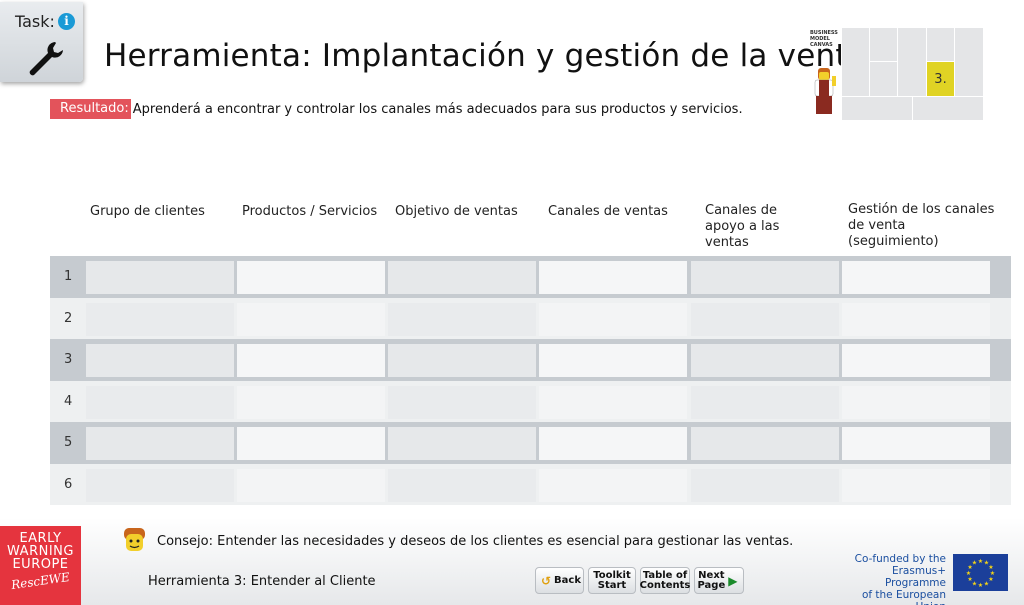 This screenshot has width=1024, height=605. I want to click on wrench-icon, so click(46, 59).